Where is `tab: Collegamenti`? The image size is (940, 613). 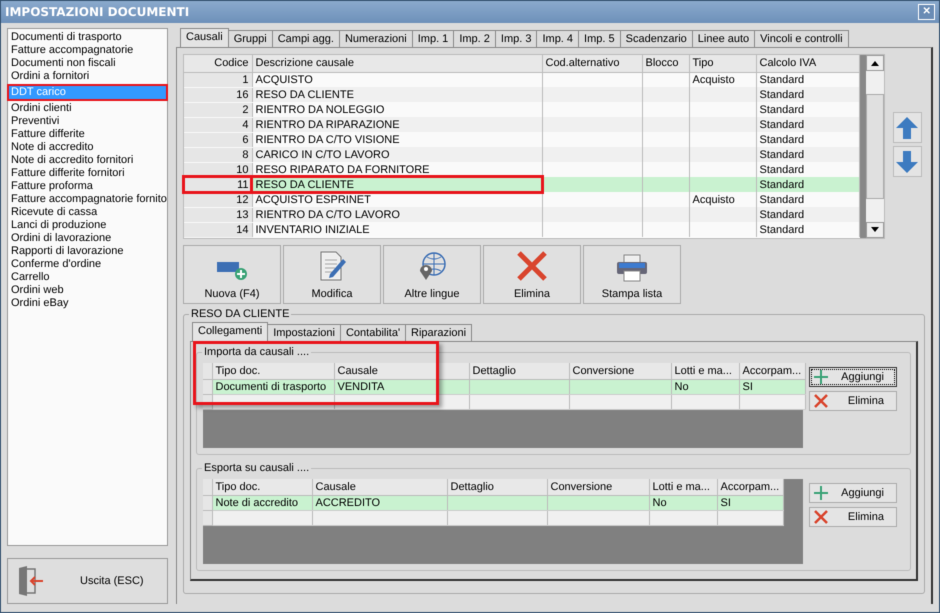
tab: Collegamenti is located at coordinates (230, 331).